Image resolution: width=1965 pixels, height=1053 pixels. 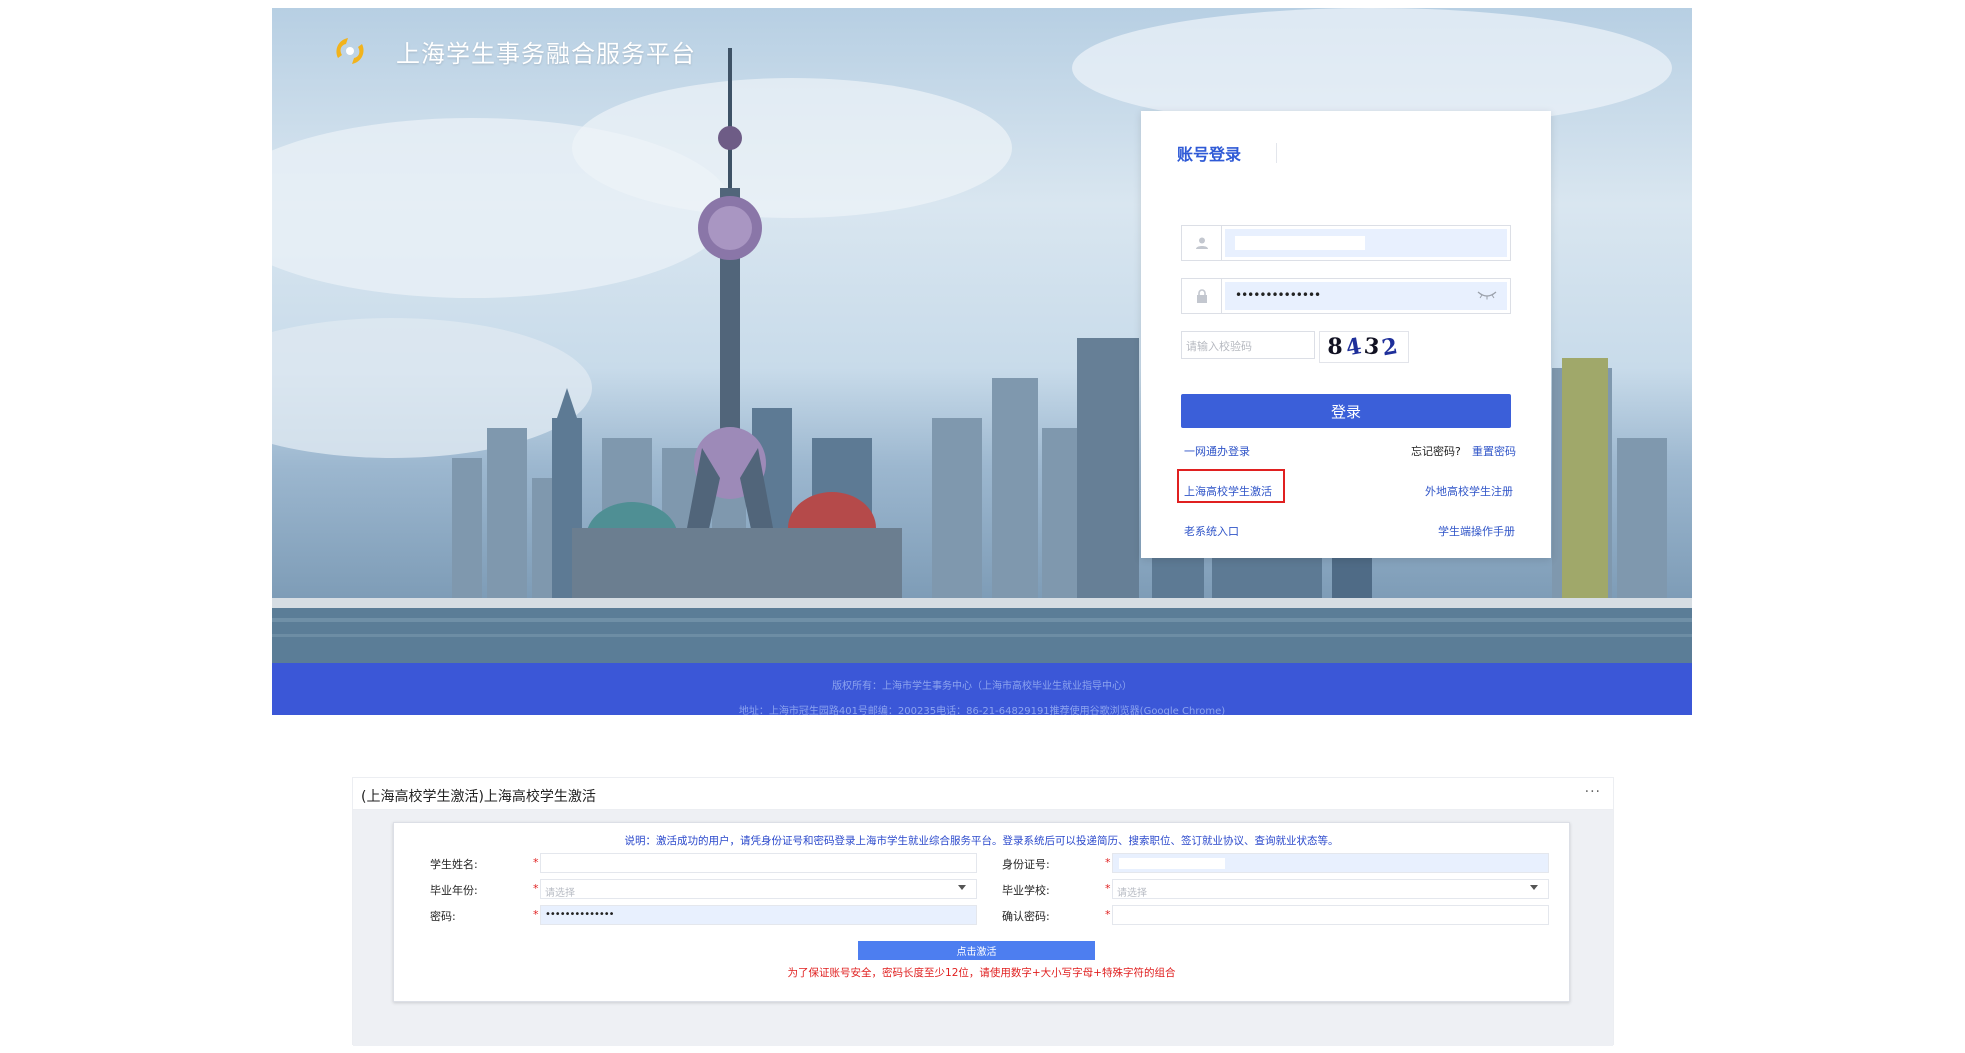 What do you see at coordinates (758, 889) in the screenshot?
I see `grad-year-select: 请选择` at bounding box center [758, 889].